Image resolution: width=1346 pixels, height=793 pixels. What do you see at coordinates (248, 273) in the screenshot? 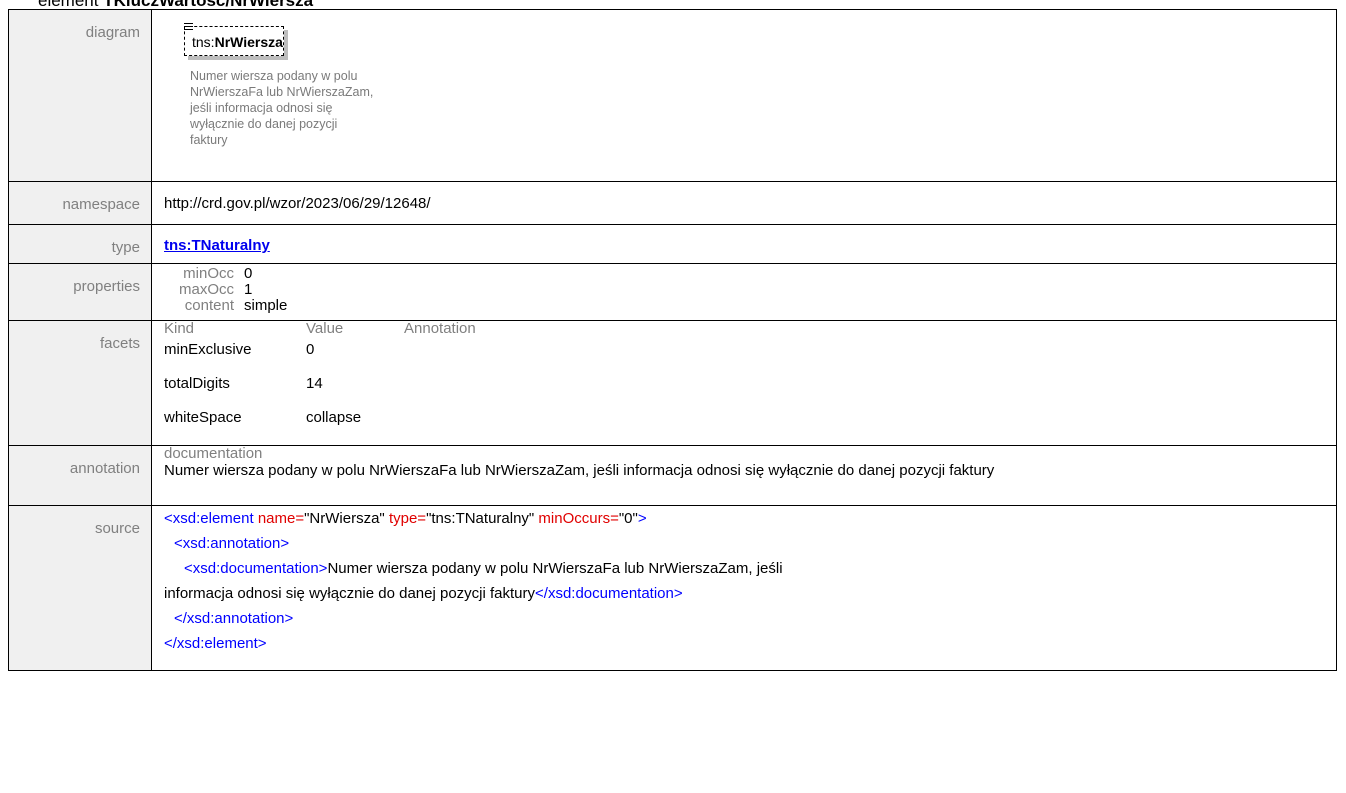
I see `prop-value: 0` at bounding box center [248, 273].